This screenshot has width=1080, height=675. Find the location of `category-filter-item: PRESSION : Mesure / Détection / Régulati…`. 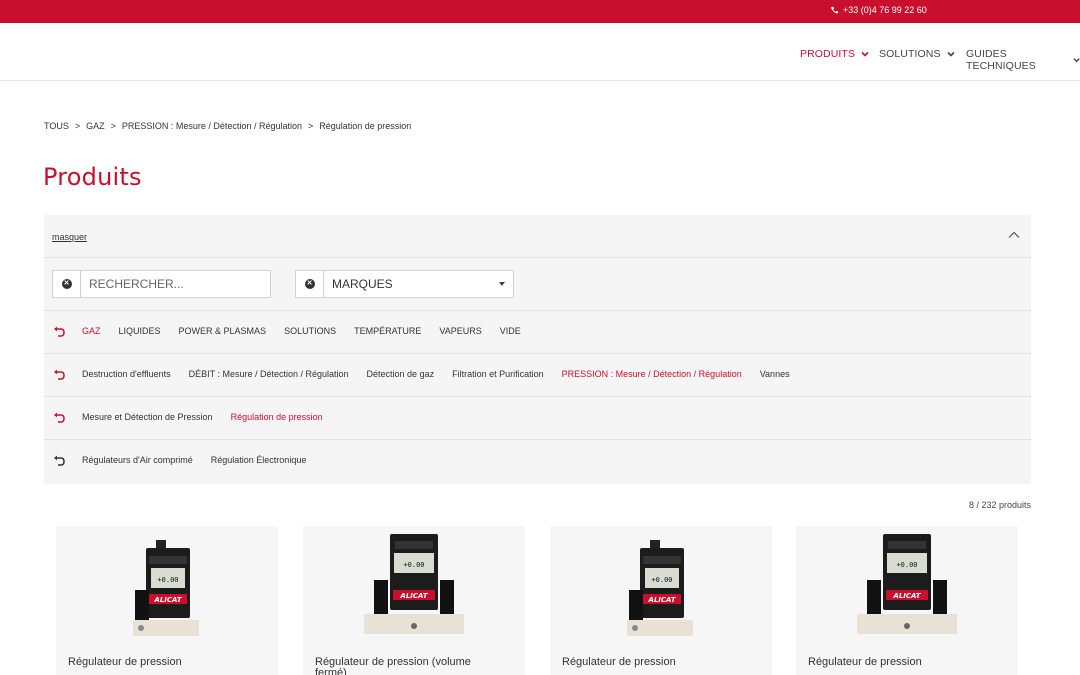

category-filter-item: PRESSION : Mesure / Détection / Régulati… is located at coordinates (652, 374).